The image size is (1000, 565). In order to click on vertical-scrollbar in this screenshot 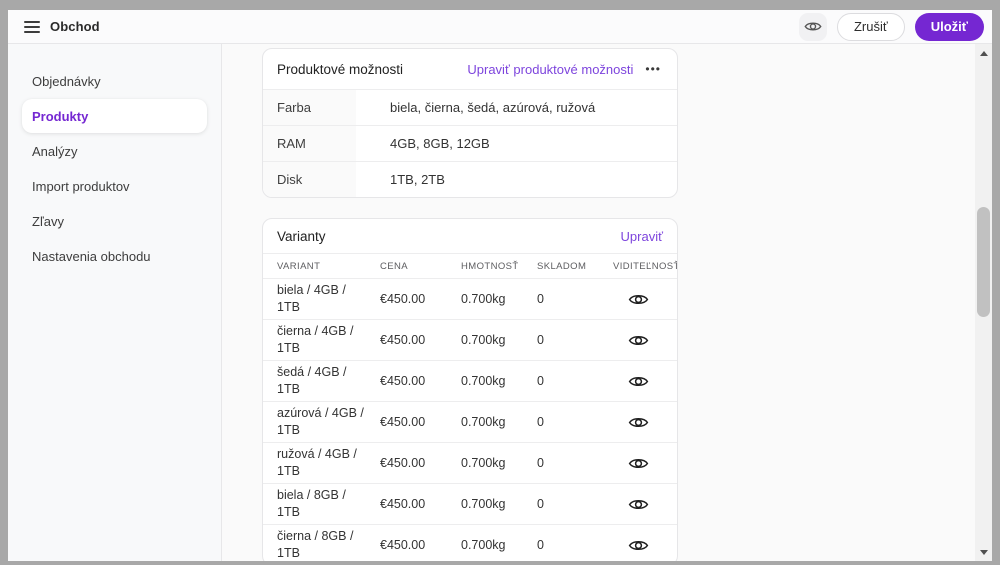, I will do `click(983, 302)`.